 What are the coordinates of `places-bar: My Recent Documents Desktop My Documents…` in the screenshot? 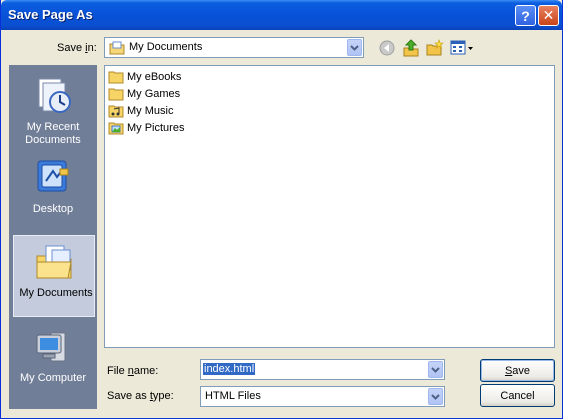 It's located at (53, 237).